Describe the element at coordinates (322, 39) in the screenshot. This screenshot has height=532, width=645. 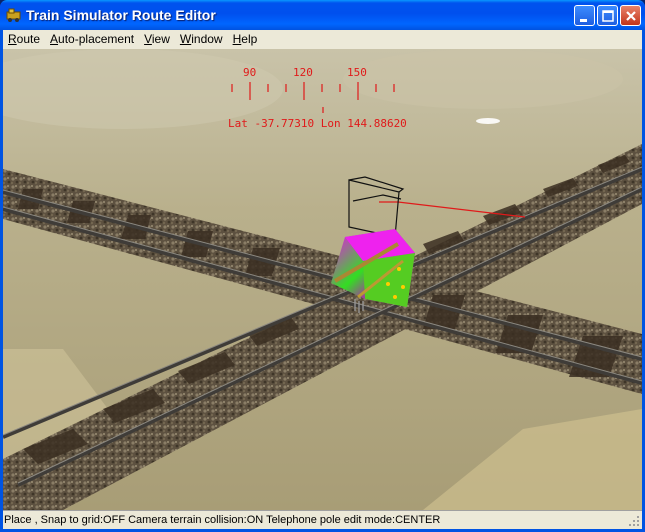
I see `menu-bar: Route Auto-placement View Window Help` at that location.